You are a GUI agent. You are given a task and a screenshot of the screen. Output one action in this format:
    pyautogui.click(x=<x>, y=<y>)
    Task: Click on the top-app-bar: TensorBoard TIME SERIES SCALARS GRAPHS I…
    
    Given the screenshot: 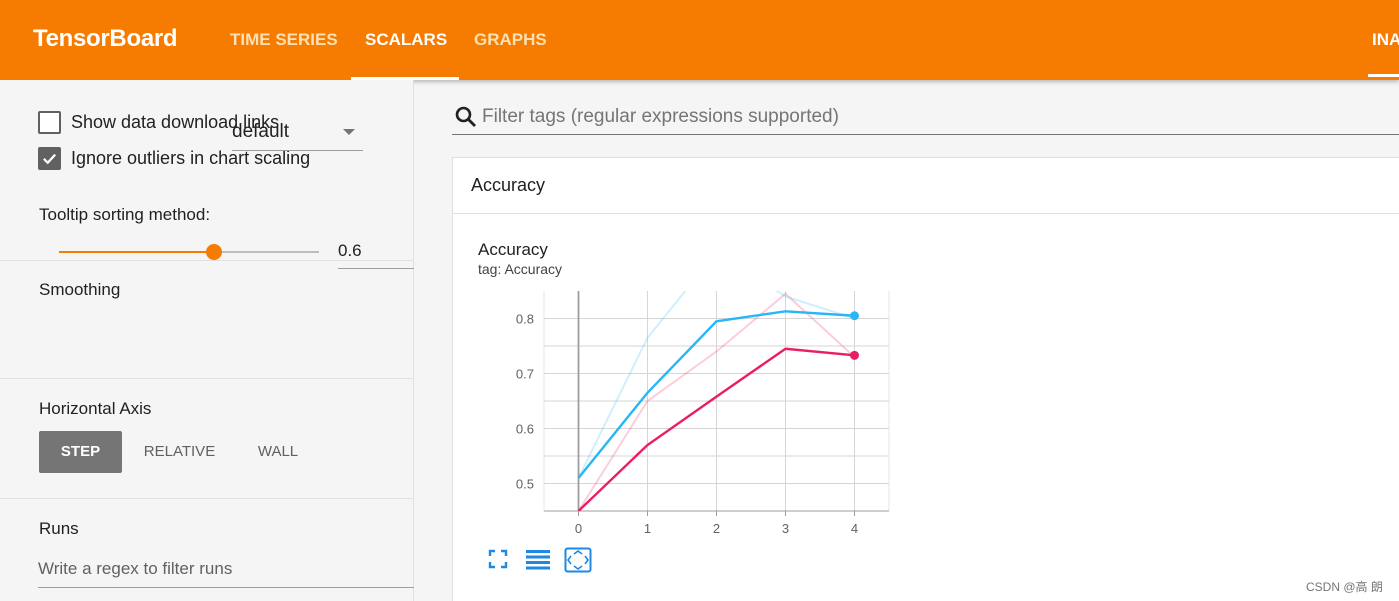 What is the action you would take?
    pyautogui.click(x=699, y=40)
    